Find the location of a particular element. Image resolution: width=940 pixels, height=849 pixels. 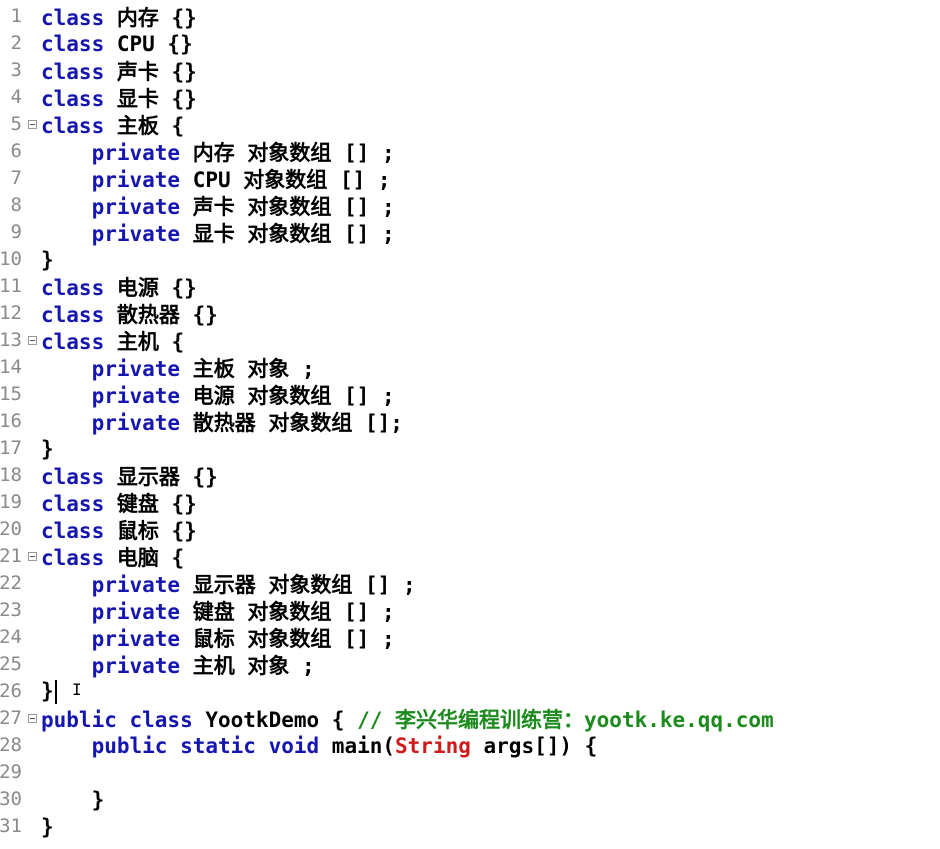

line-number-text: 22 is located at coordinates (11, 583).